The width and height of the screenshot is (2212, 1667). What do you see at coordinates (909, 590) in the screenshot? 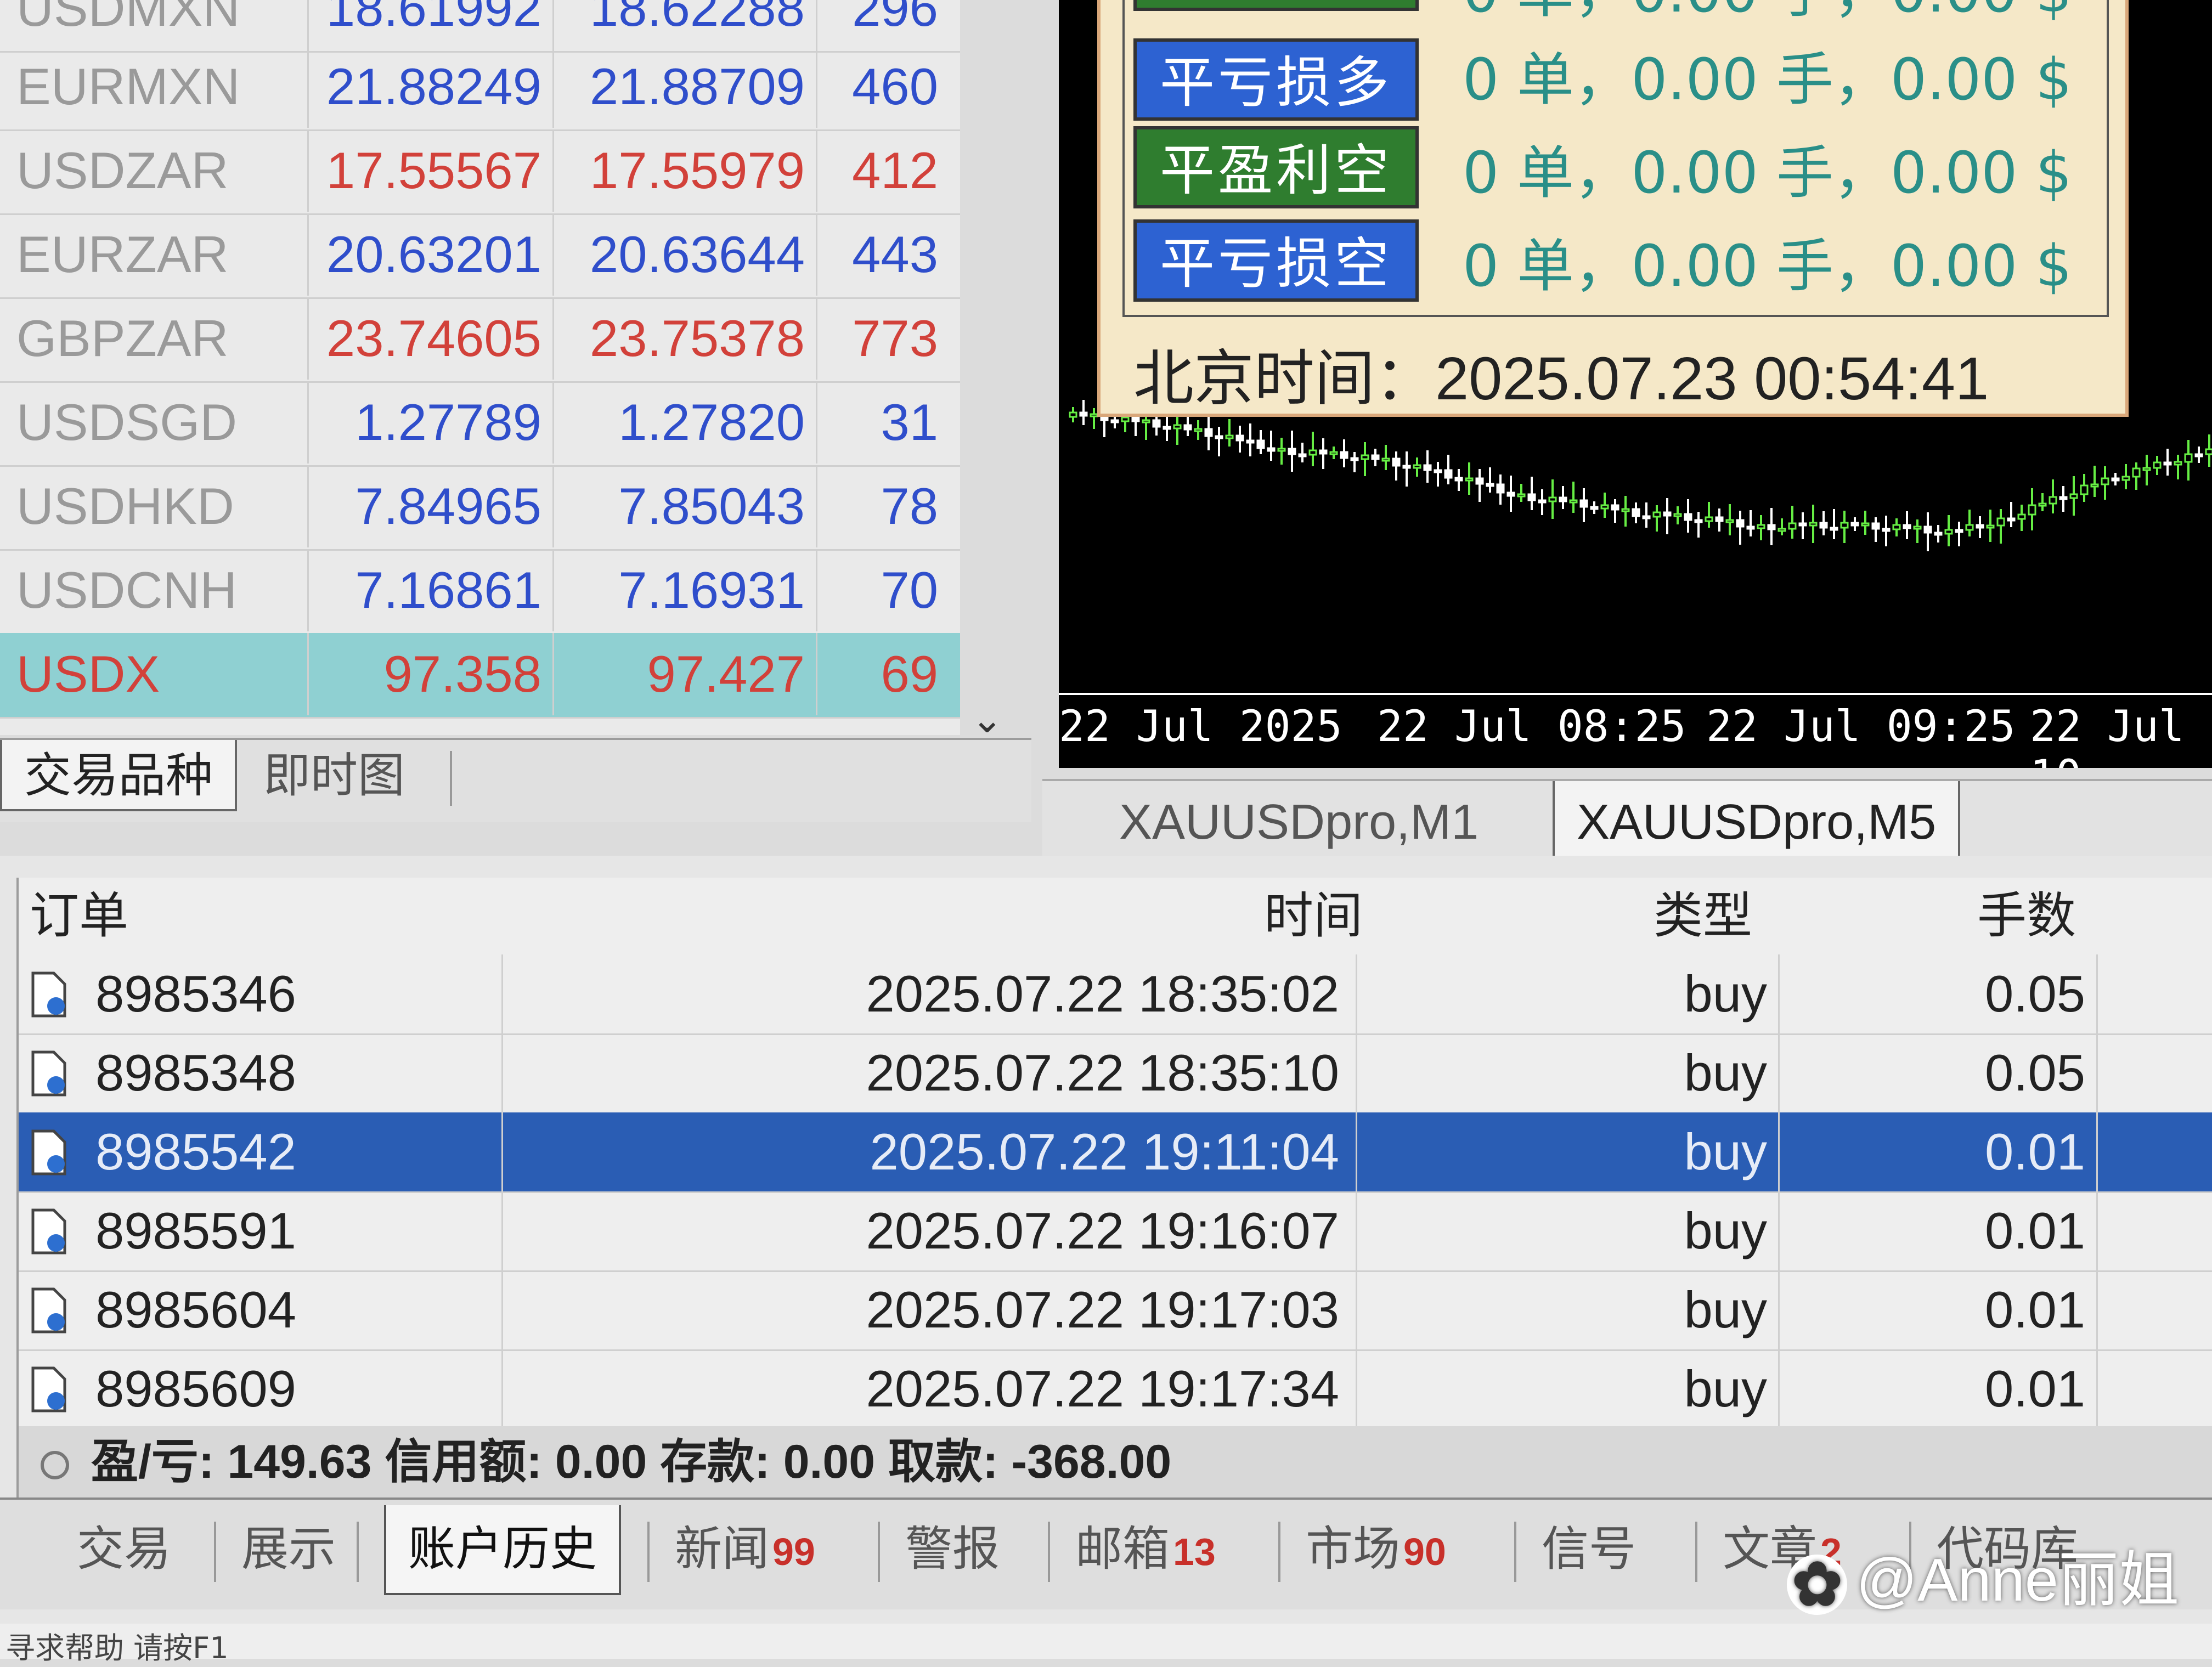
I see `spread-cell: 70` at bounding box center [909, 590].